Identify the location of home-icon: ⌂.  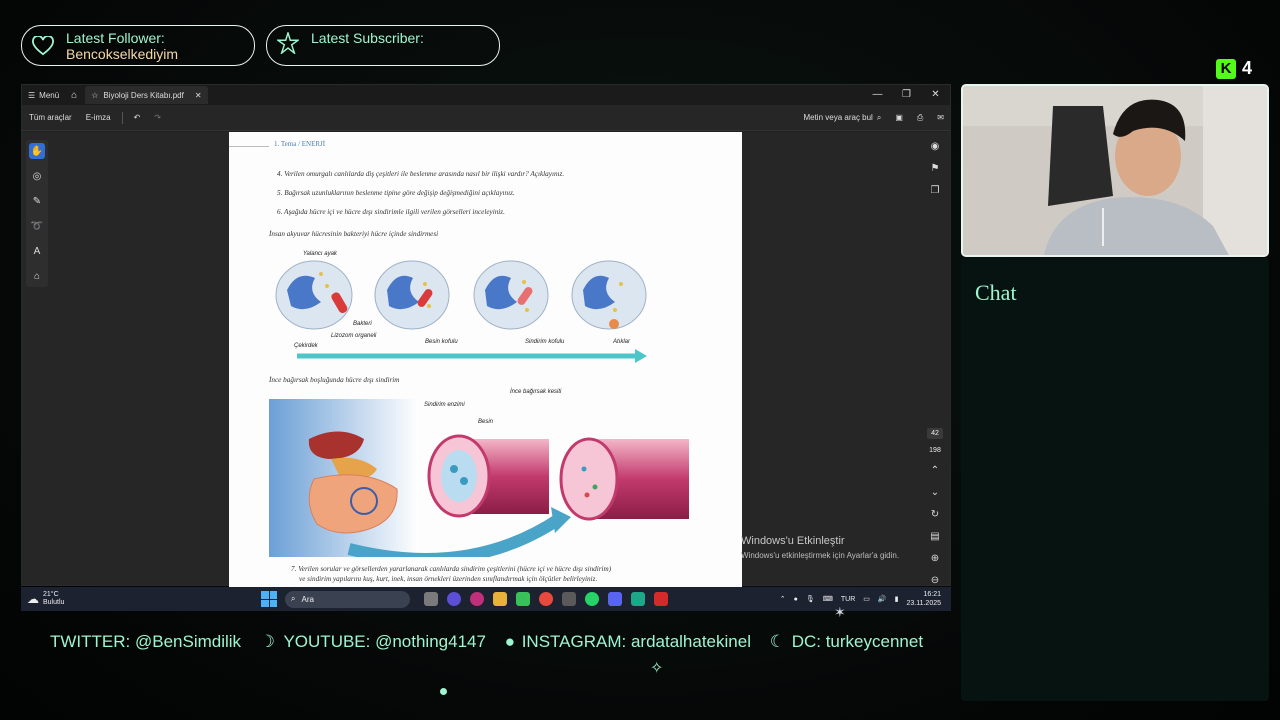
(74, 95).